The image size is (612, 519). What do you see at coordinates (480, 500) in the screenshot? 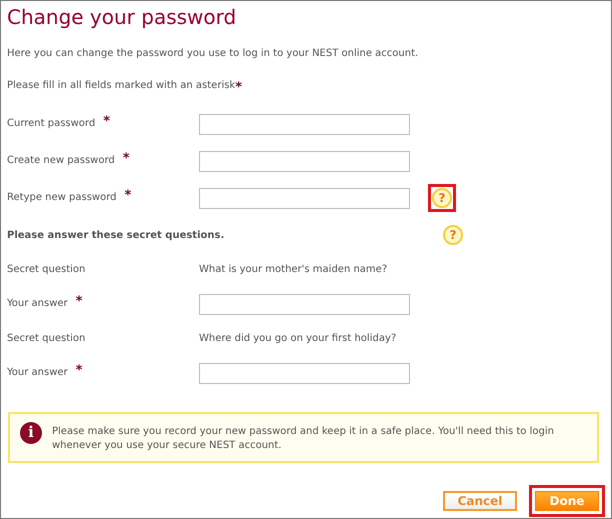
I see `cancel-button: Cancel` at bounding box center [480, 500].